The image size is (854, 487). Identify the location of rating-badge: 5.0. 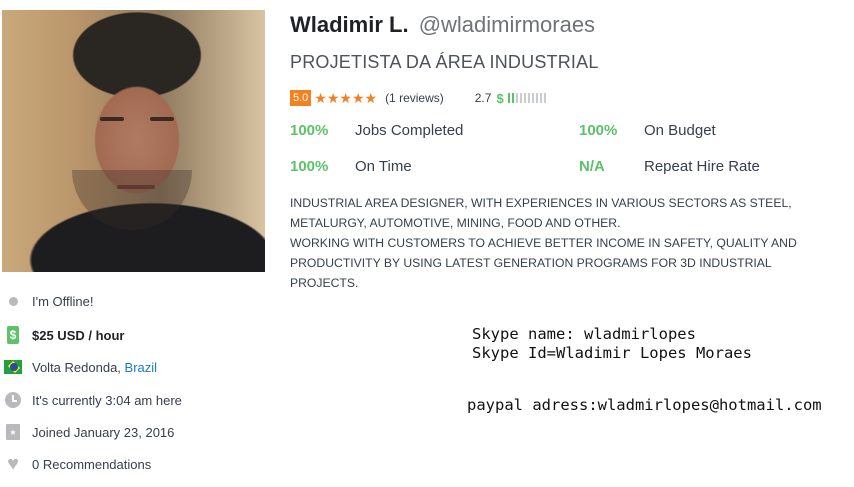
(301, 98).